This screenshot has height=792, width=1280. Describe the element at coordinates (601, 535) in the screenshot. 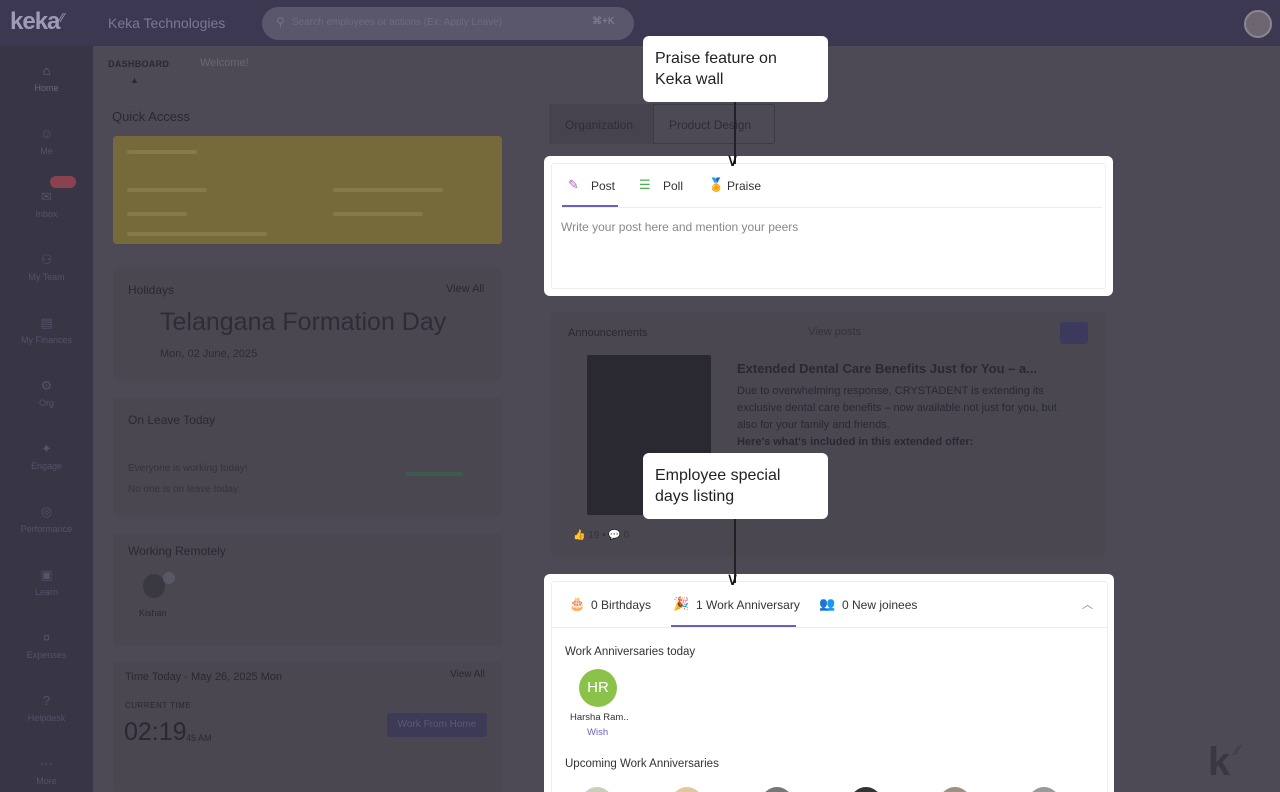

I see `announcement-reactions: 👍 19 • 💬 0` at that location.